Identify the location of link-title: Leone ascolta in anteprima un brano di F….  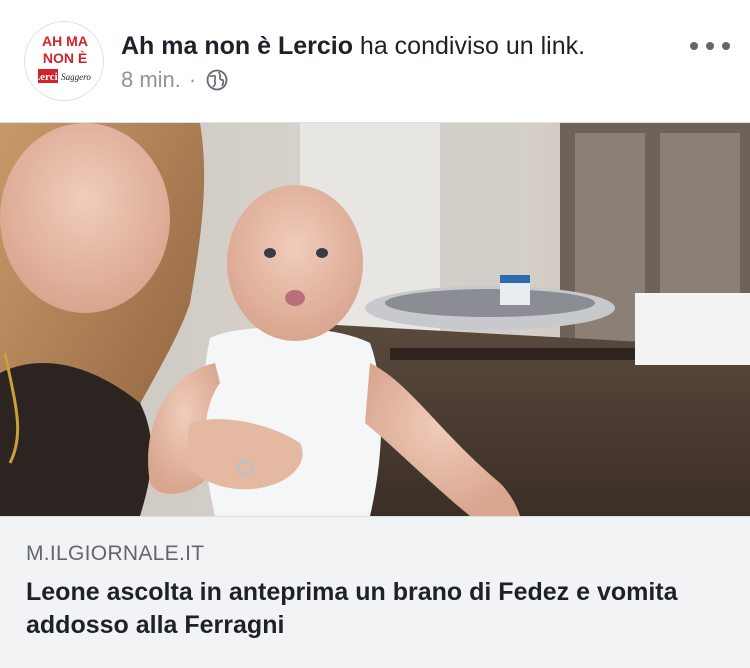
(371, 609).